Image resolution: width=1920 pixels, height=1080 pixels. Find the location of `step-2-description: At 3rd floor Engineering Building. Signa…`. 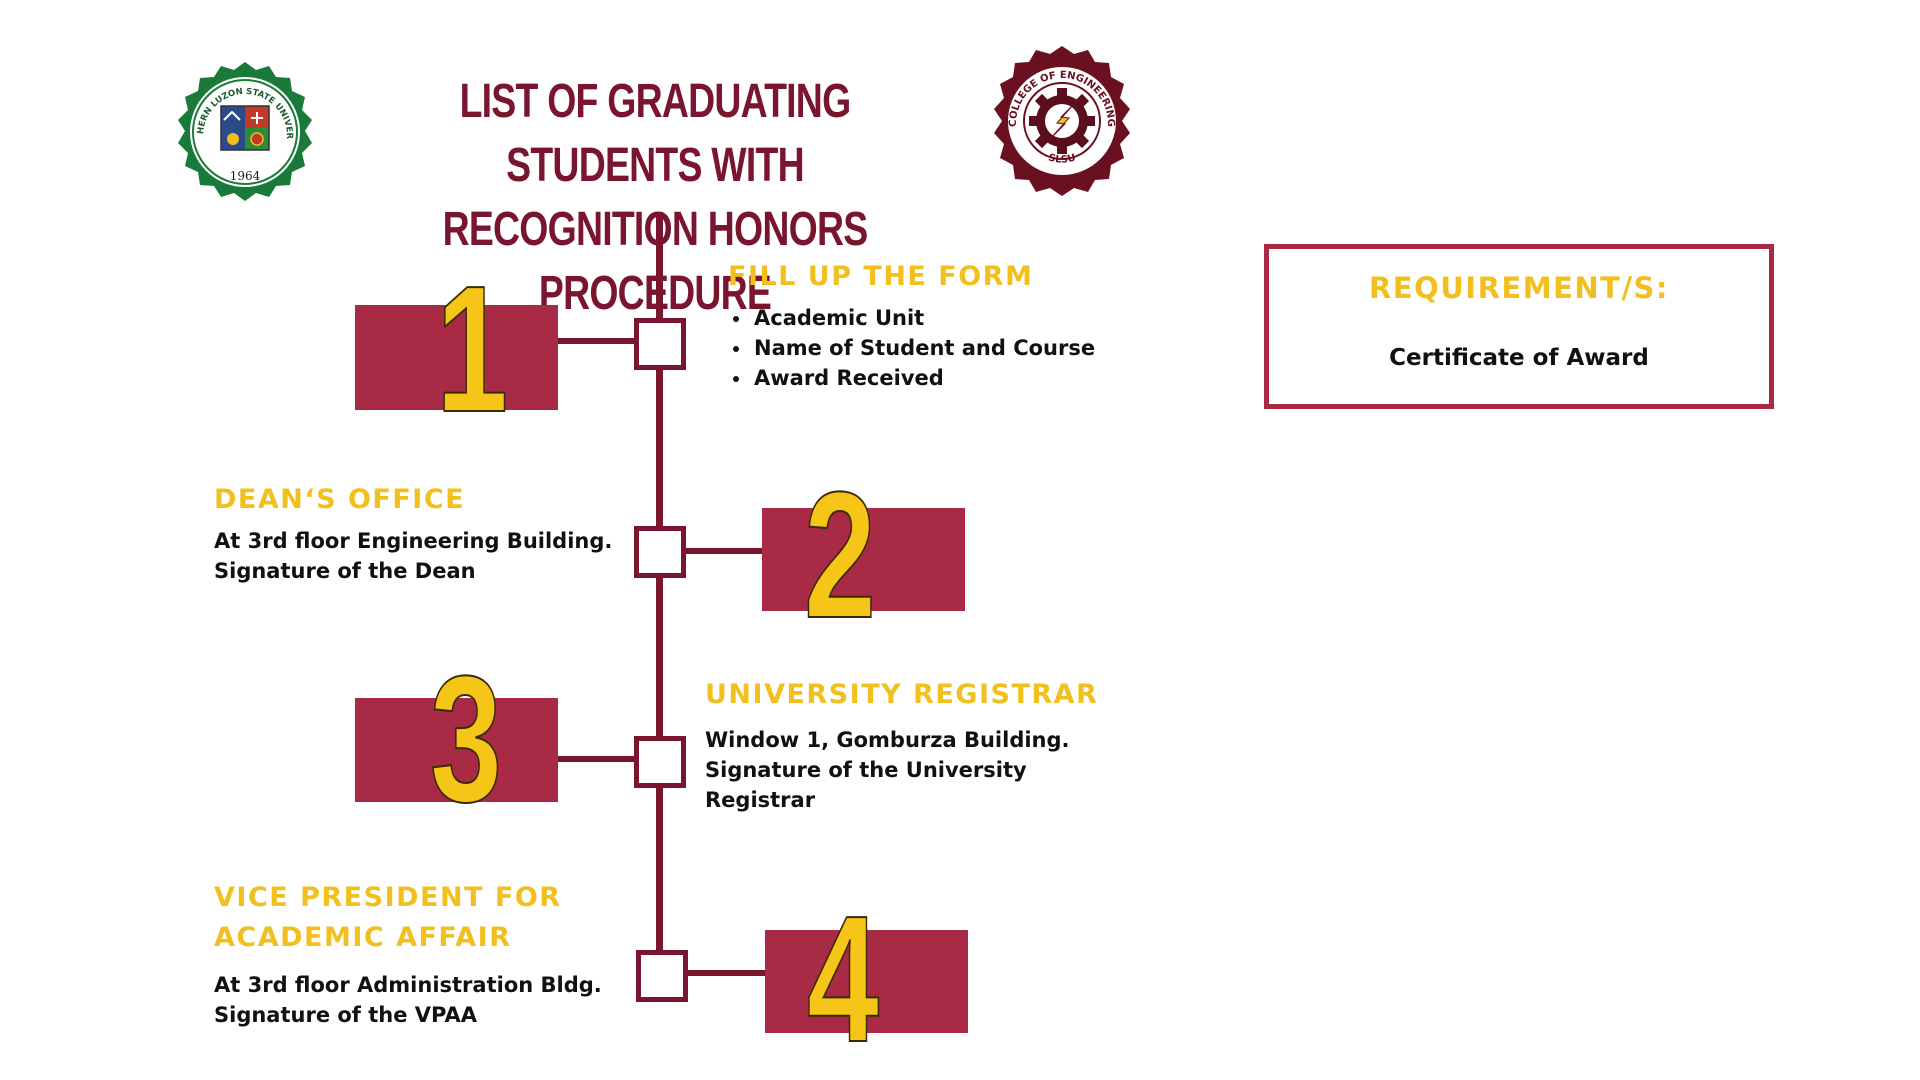

step-2-description: At 3rd floor Engineering Building. Signa… is located at coordinates (434, 556).